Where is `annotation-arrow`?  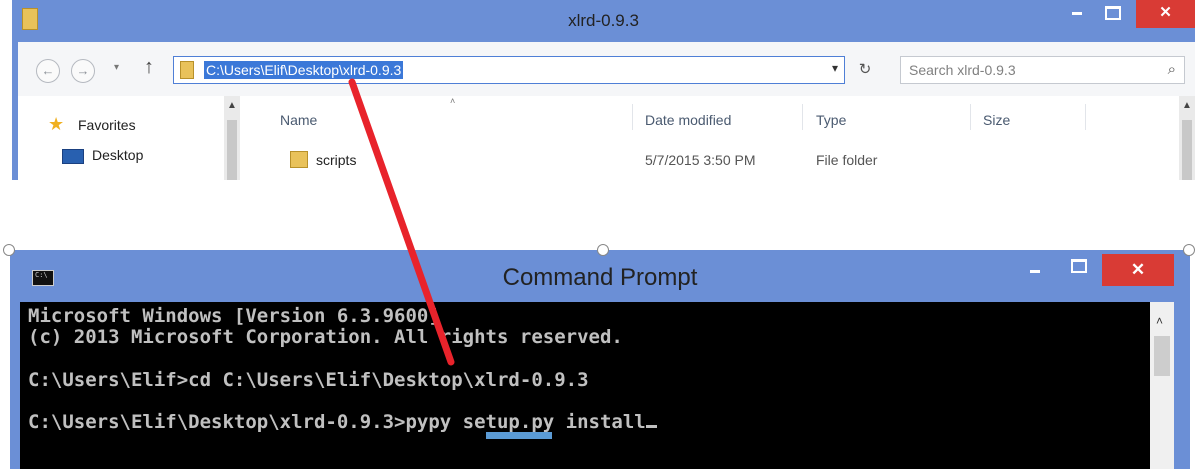 annotation-arrow is located at coordinates (401, 222).